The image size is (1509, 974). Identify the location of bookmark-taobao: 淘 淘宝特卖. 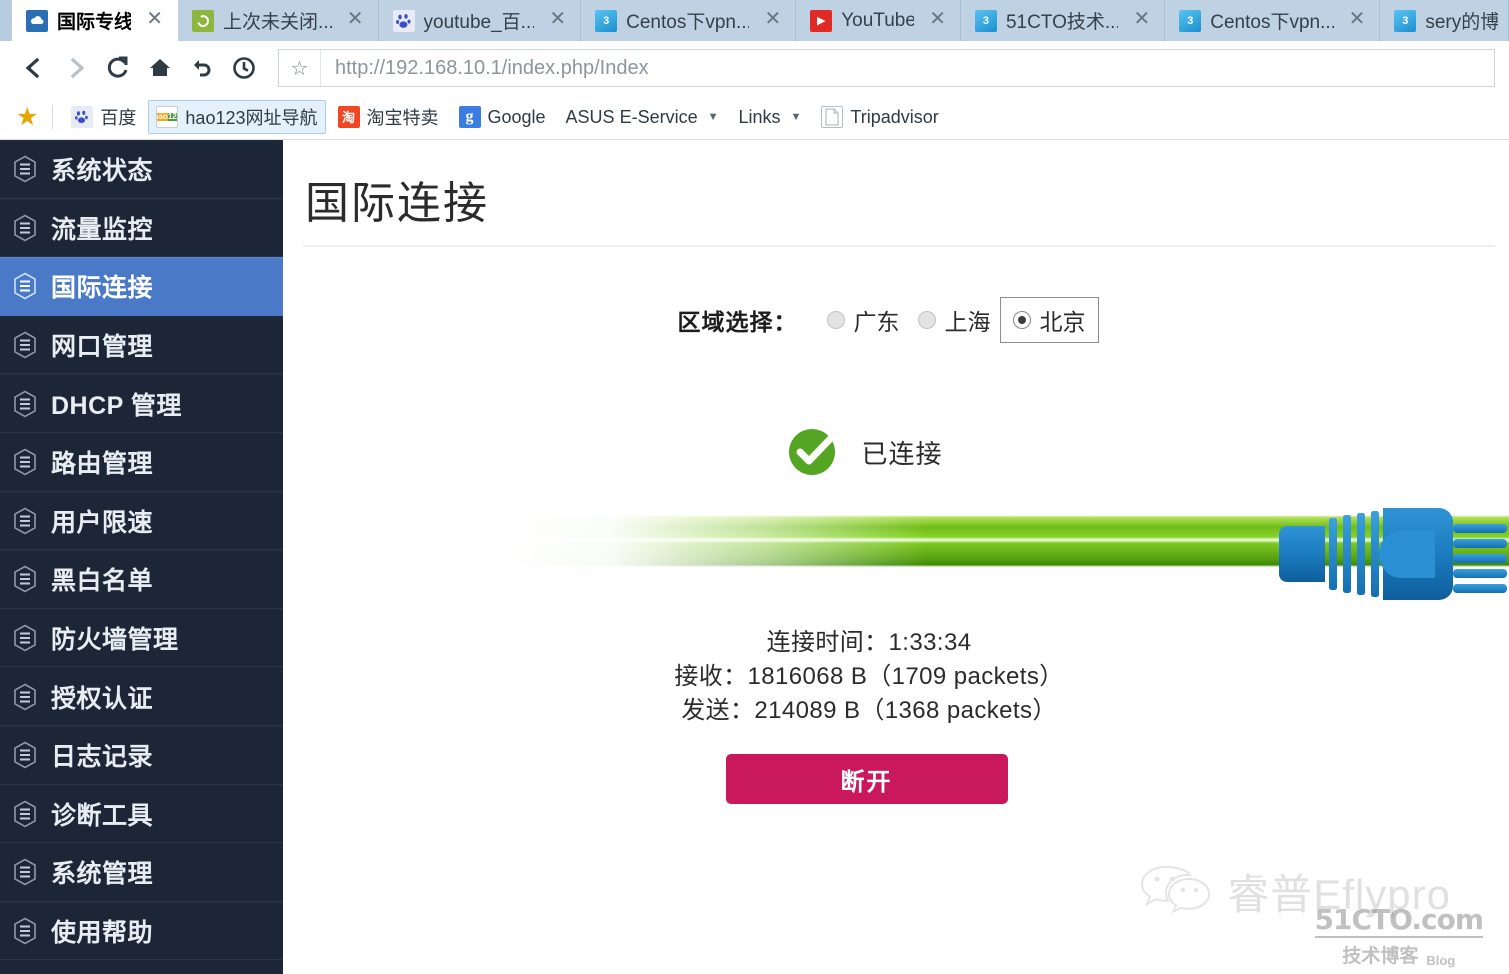
(388, 117).